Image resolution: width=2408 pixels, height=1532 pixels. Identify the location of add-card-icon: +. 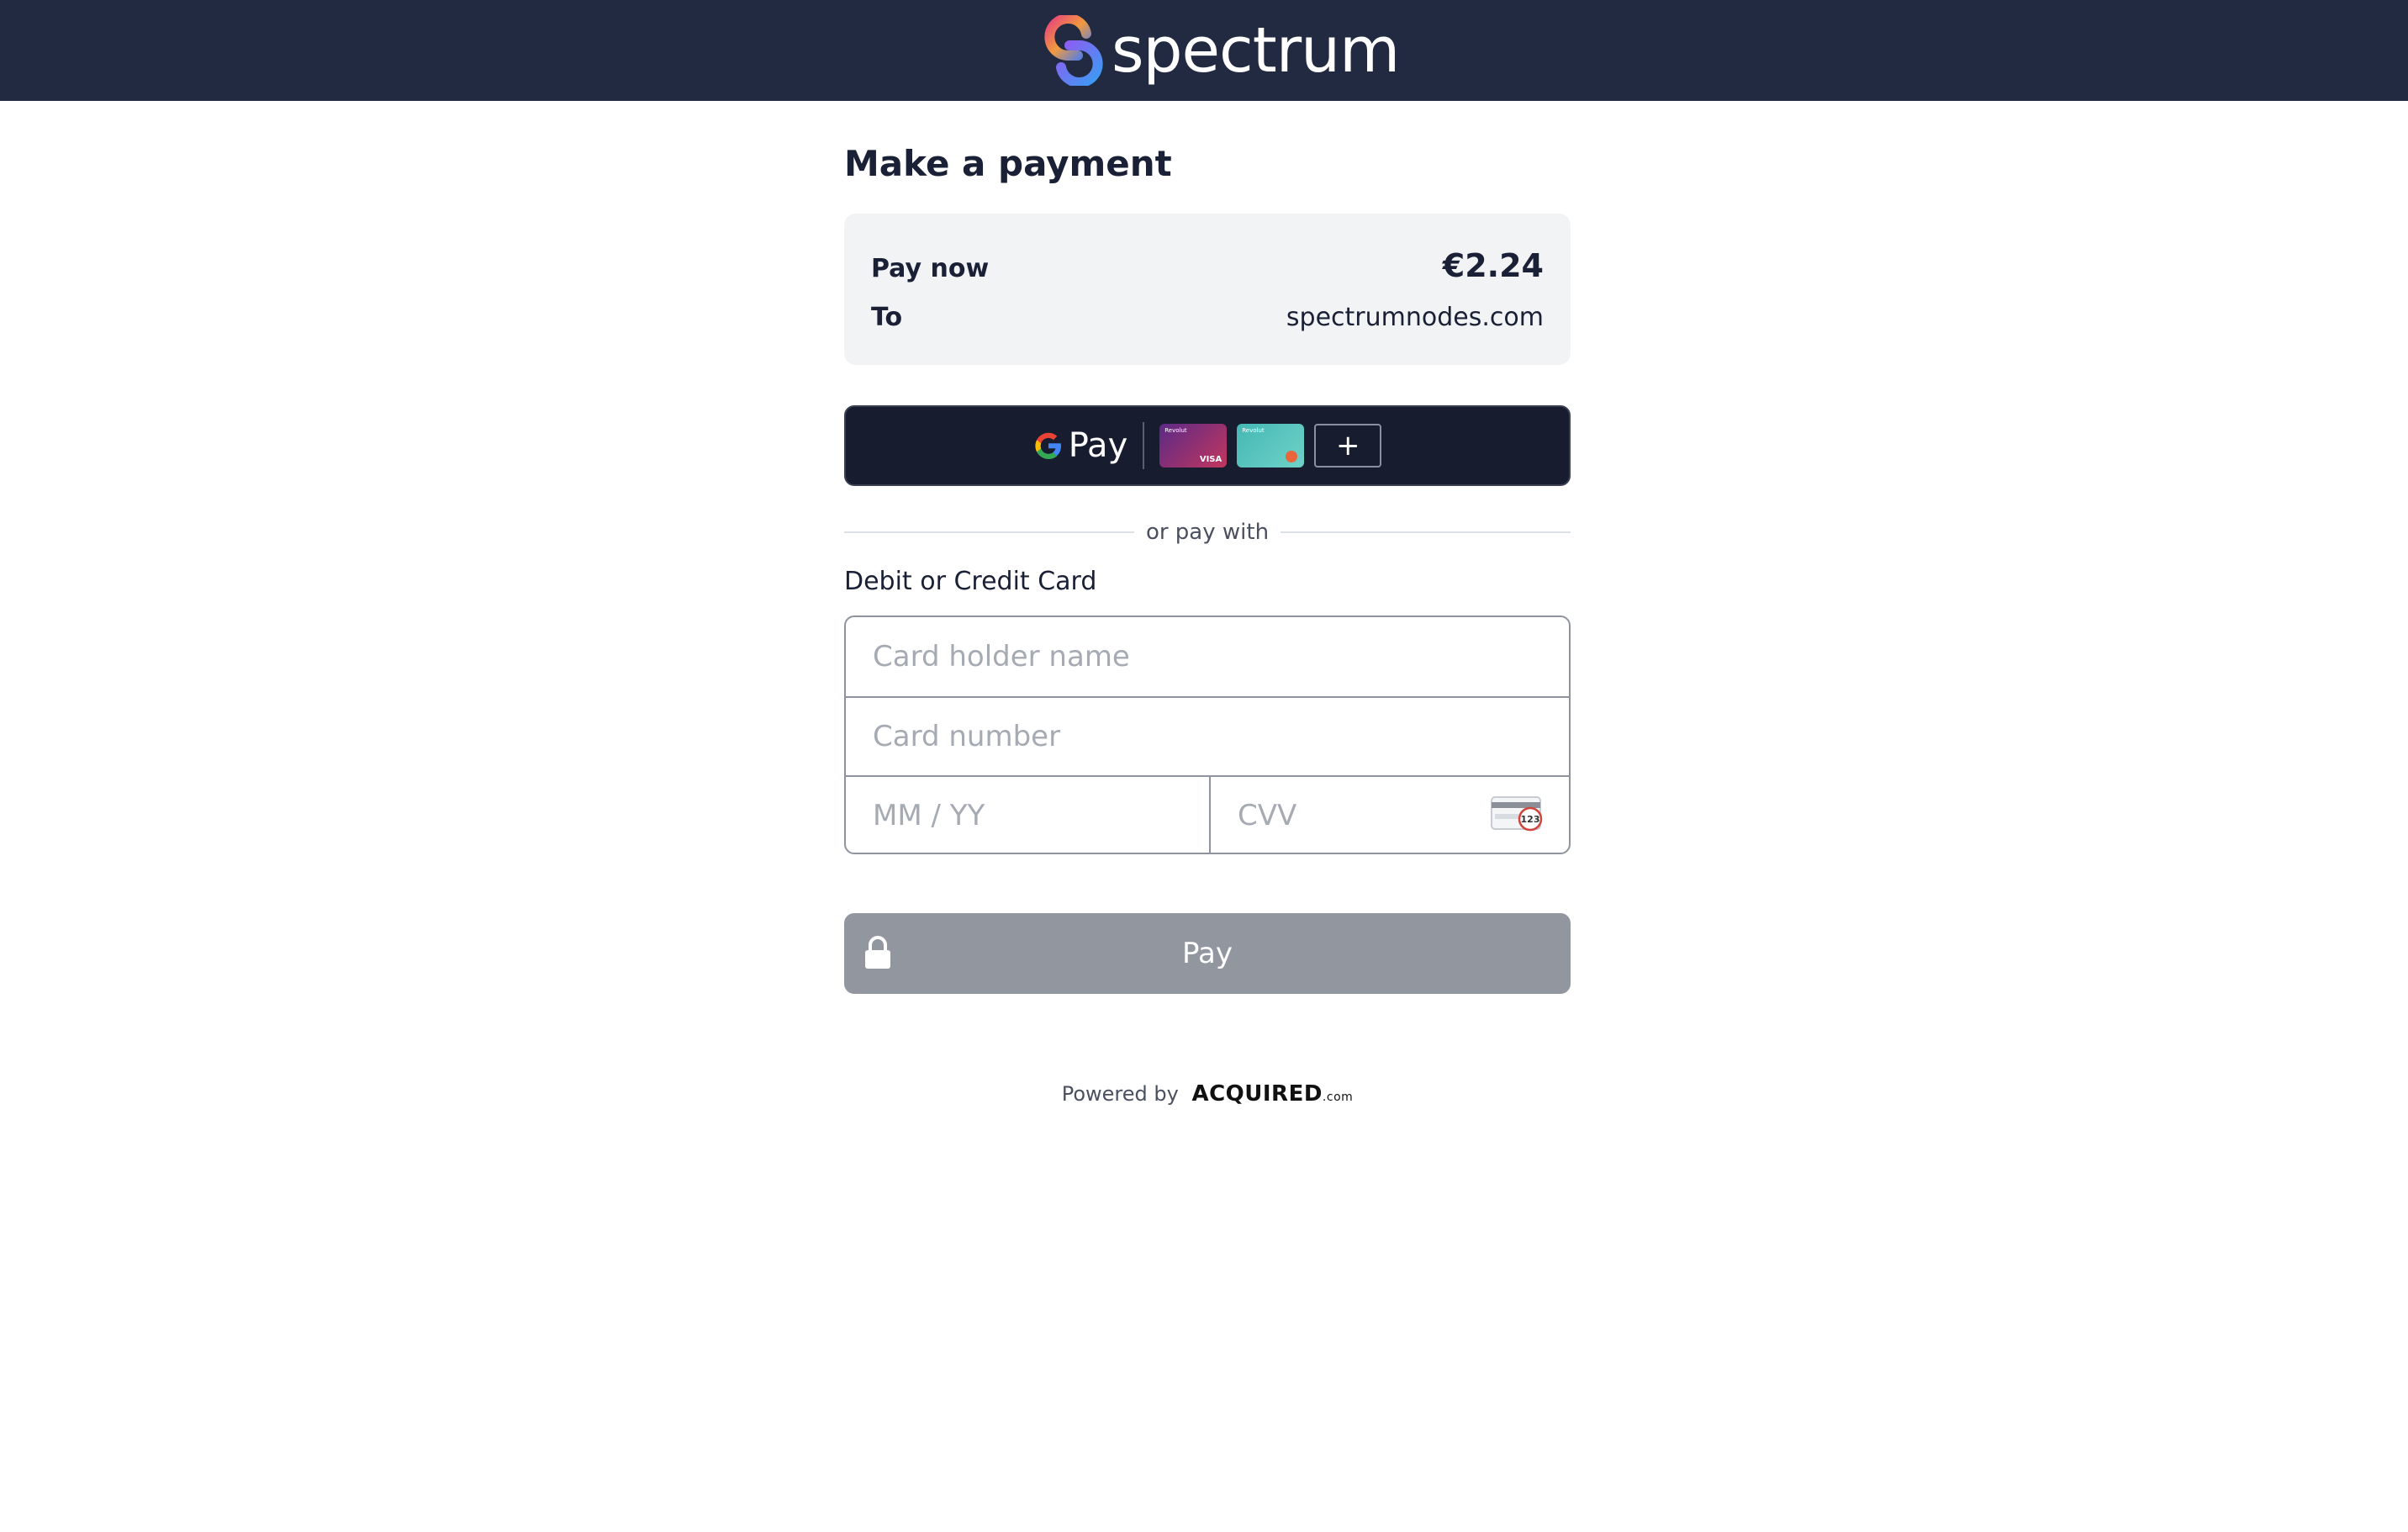
(1348, 446).